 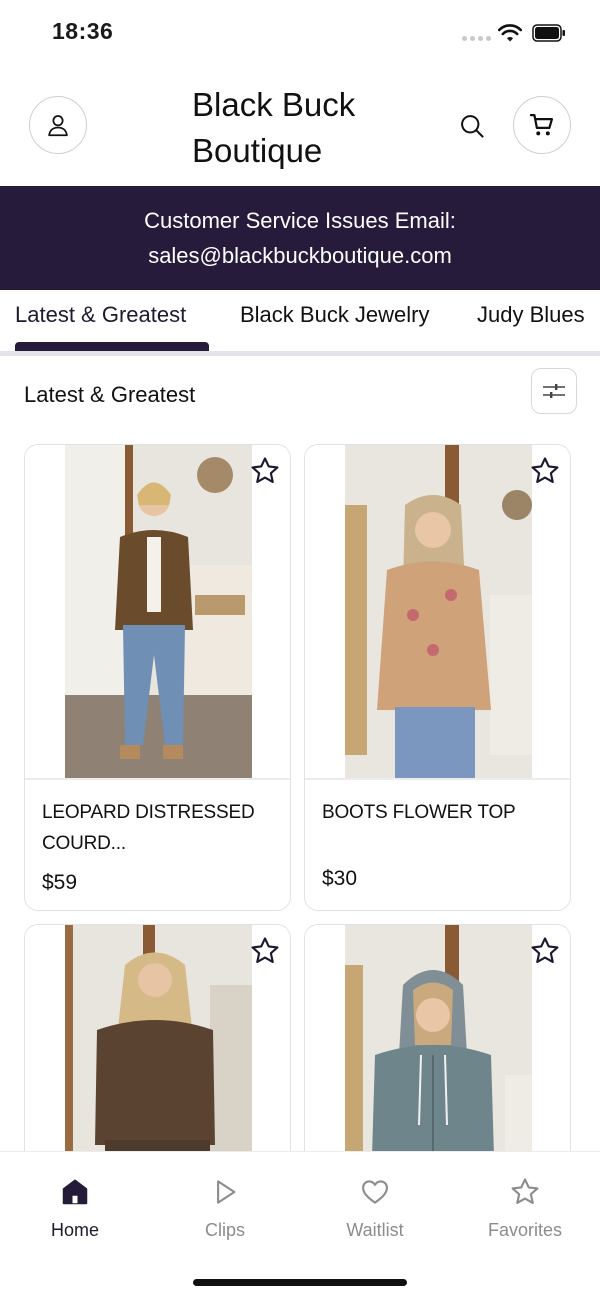 I want to click on active-tab-indicator, so click(x=112, y=346).